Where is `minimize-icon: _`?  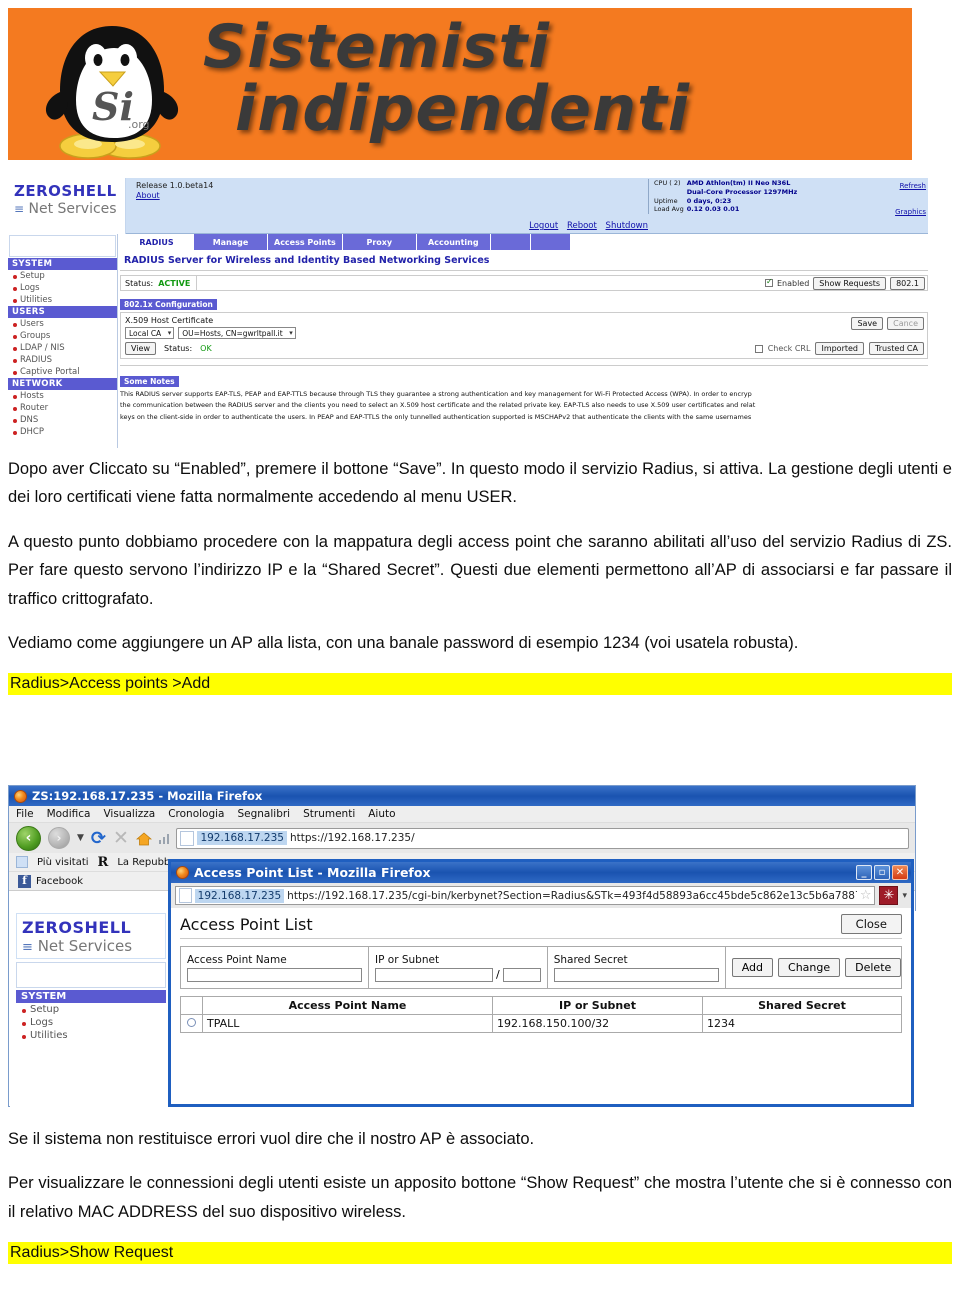
minimize-icon: _ is located at coordinates (864, 872).